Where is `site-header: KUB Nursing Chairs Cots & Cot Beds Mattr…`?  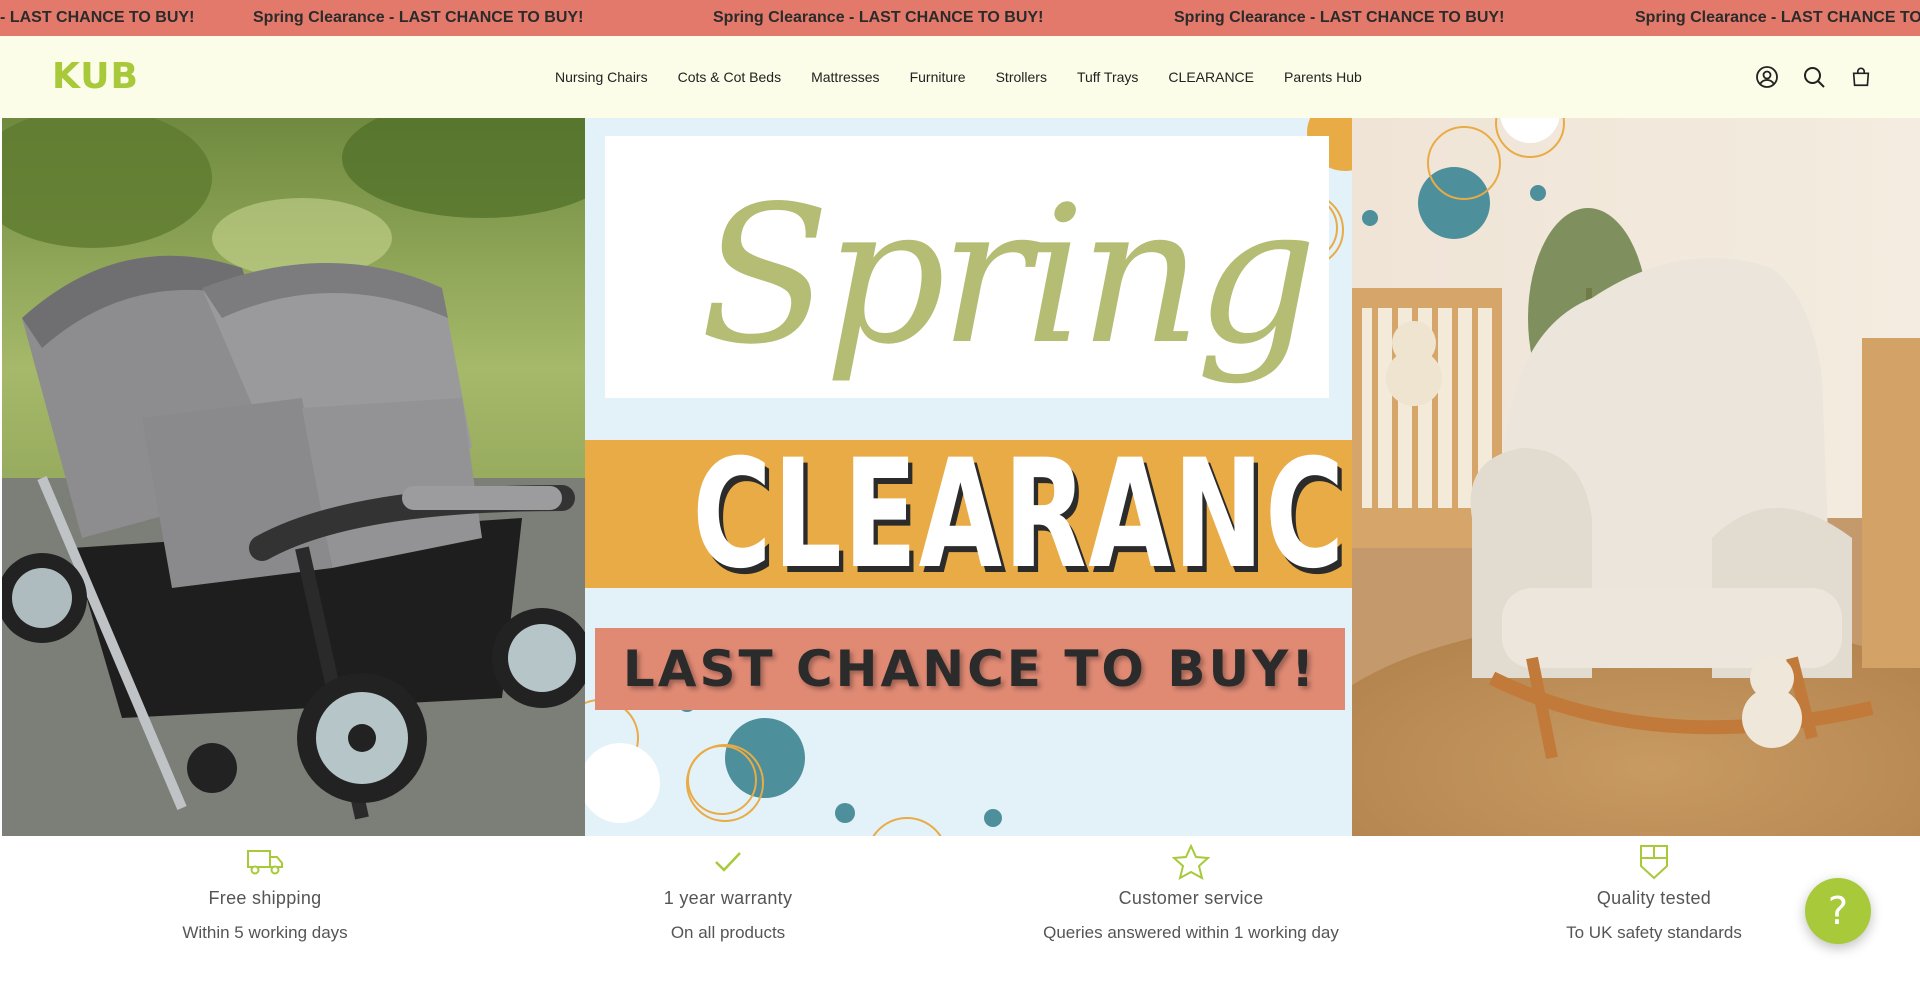
site-header: KUB Nursing Chairs Cots & Cot Beds Mattr… is located at coordinates (960, 77).